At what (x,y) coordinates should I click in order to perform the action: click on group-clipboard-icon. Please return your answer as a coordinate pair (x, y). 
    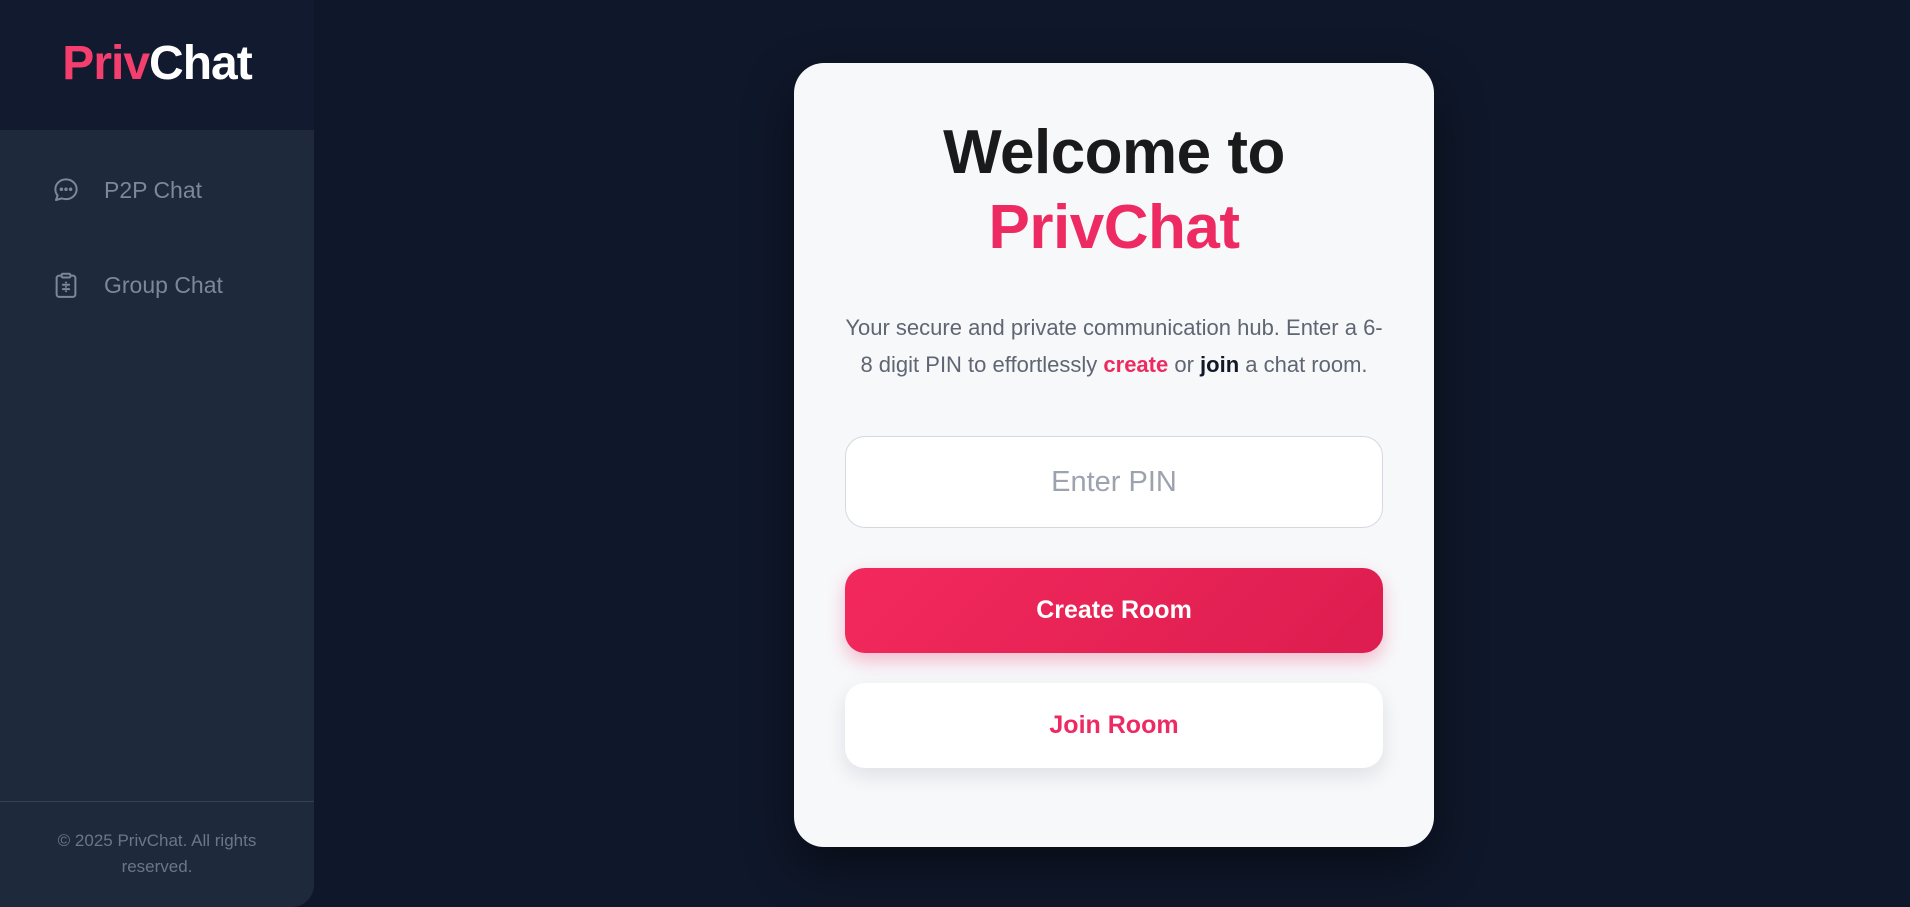
    Looking at the image, I should click on (66, 285).